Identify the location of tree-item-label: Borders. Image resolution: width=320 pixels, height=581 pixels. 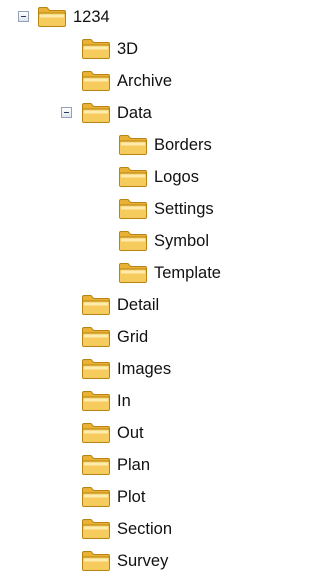
(183, 145).